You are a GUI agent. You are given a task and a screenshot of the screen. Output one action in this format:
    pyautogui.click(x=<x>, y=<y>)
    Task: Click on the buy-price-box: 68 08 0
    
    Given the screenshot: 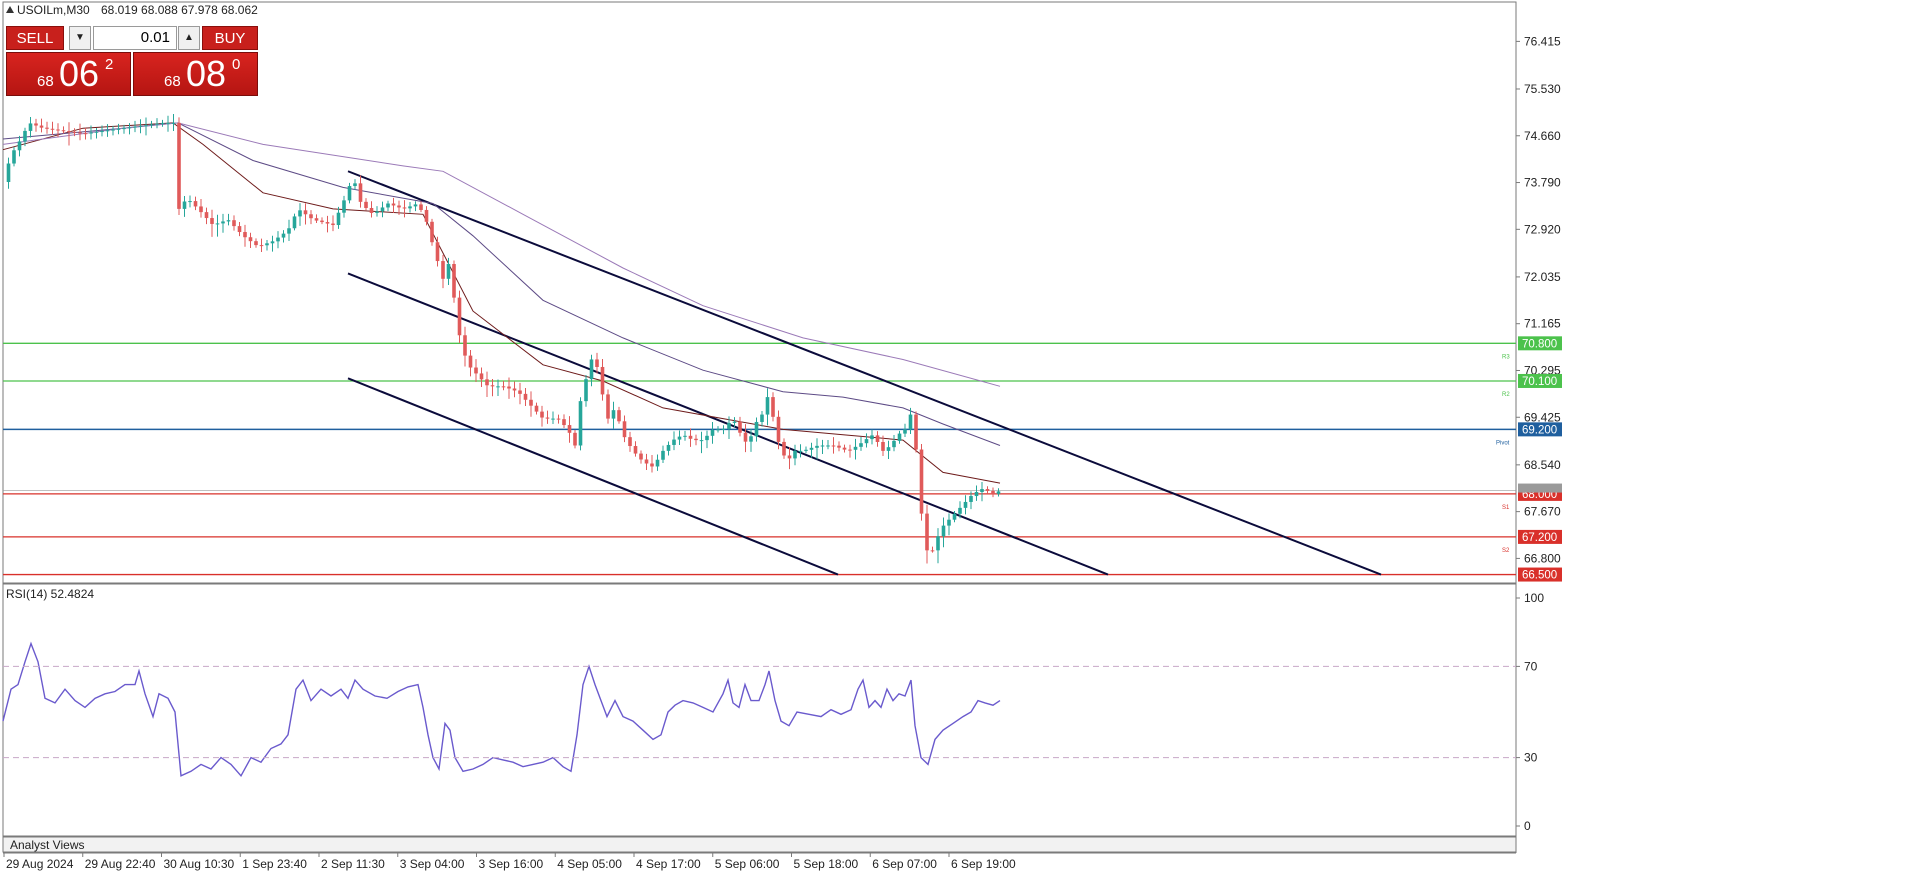 What is the action you would take?
    pyautogui.click(x=195, y=74)
    